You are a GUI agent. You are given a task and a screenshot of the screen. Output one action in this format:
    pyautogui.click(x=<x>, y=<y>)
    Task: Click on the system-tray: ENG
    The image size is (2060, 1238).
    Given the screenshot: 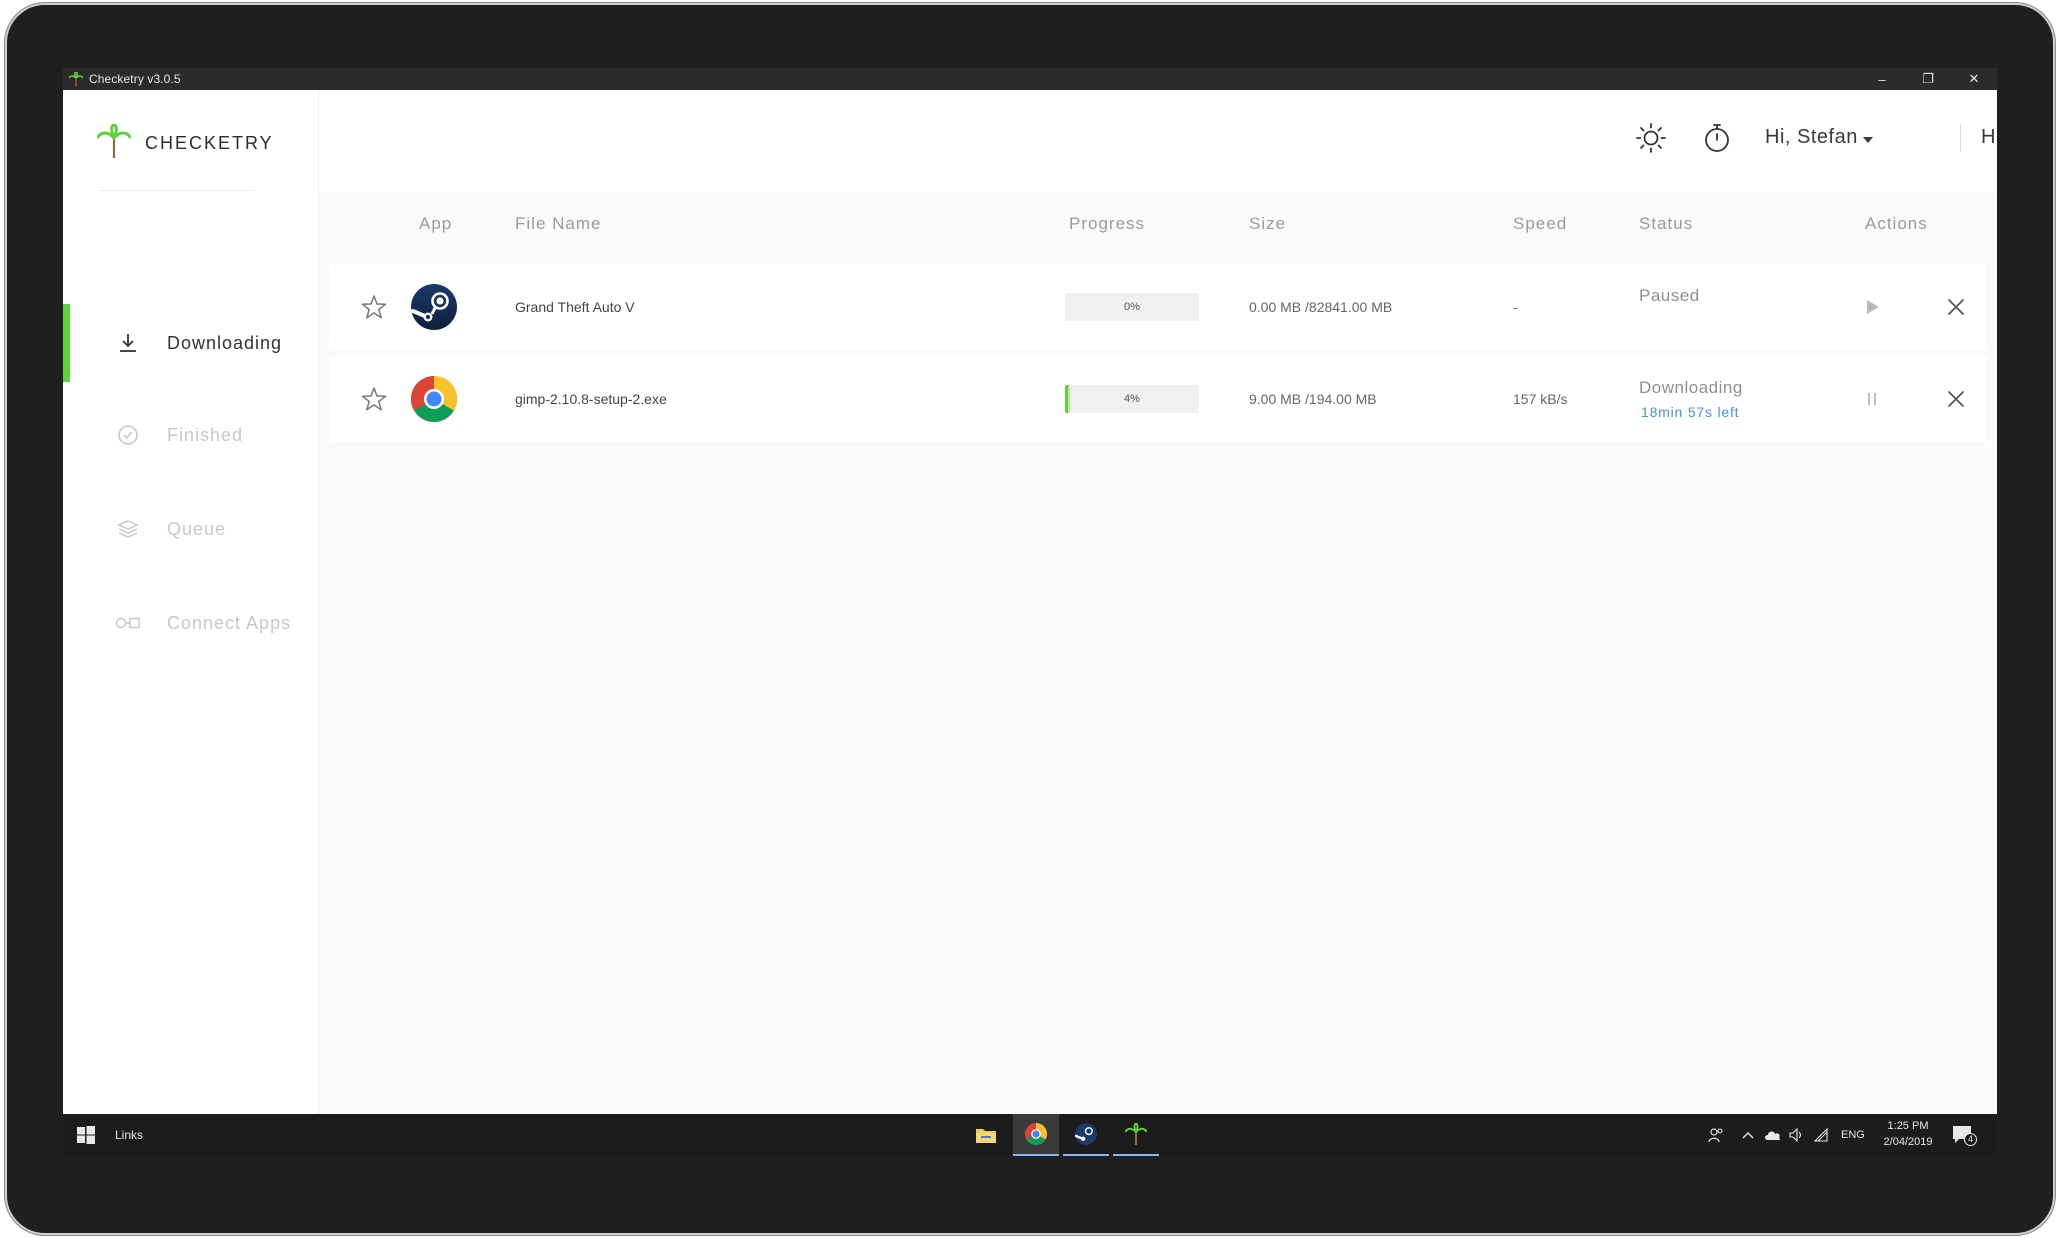 What is the action you would take?
    pyautogui.click(x=1784, y=1135)
    